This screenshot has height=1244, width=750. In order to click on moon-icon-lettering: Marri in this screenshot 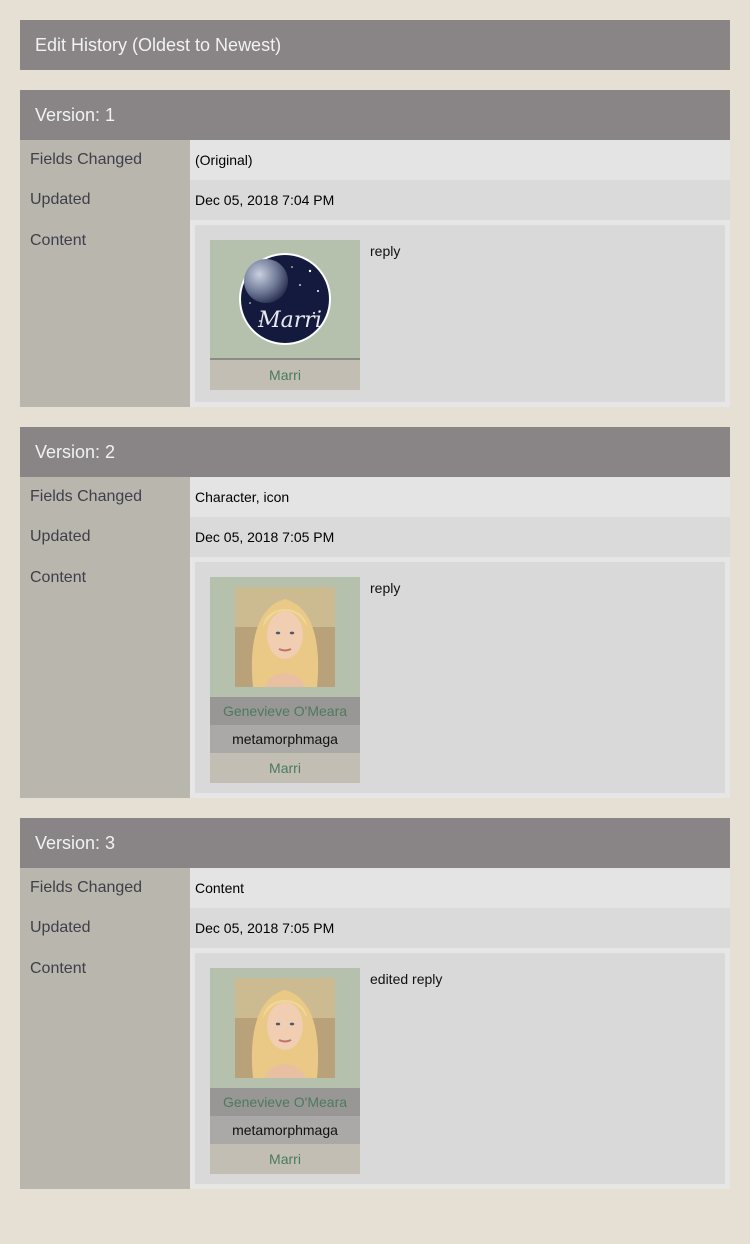, I will do `click(289, 320)`.